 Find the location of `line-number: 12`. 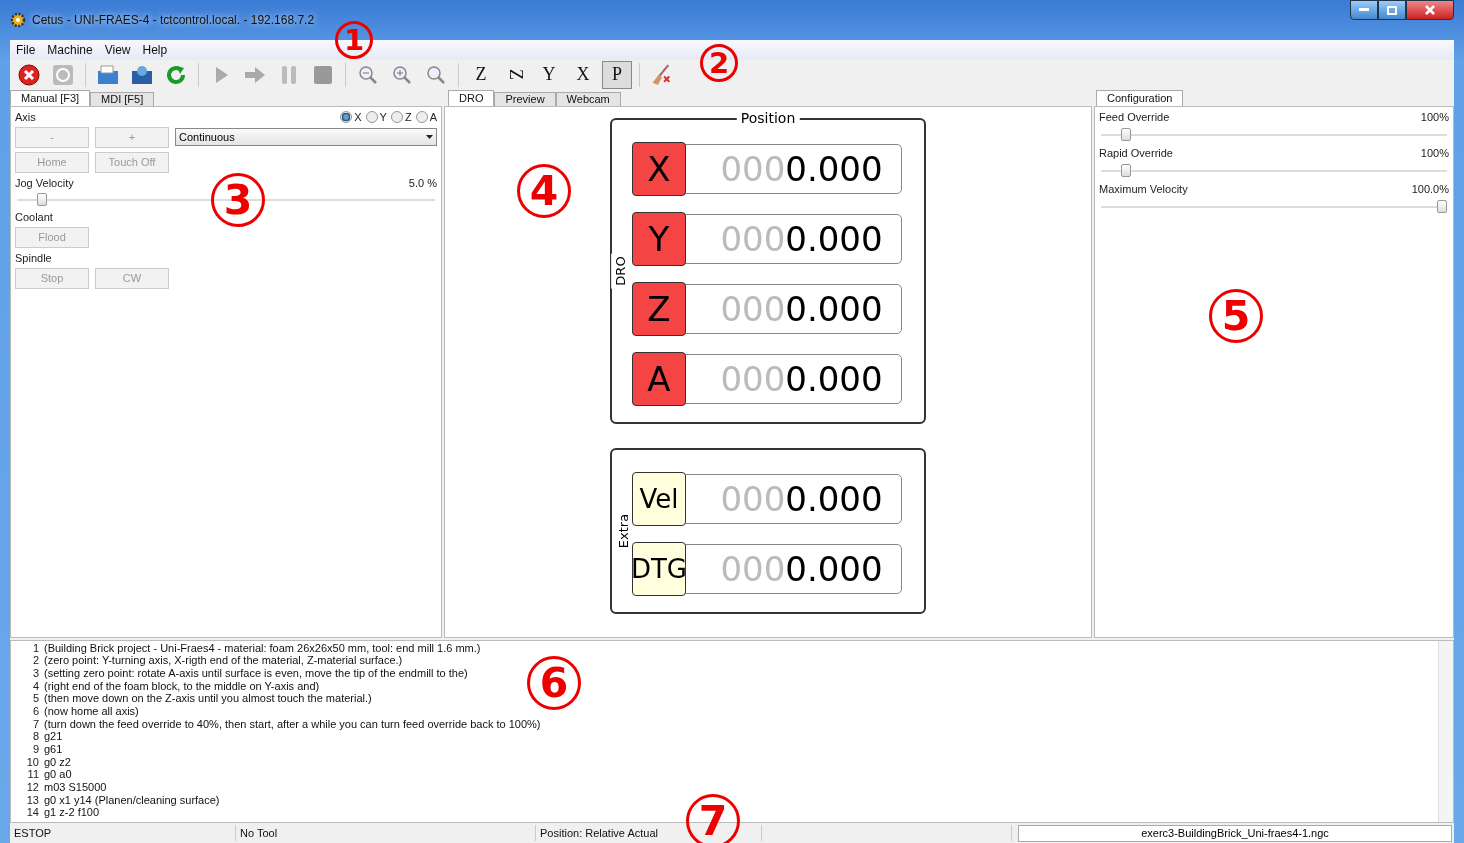

line-number: 12 is located at coordinates (32, 787).